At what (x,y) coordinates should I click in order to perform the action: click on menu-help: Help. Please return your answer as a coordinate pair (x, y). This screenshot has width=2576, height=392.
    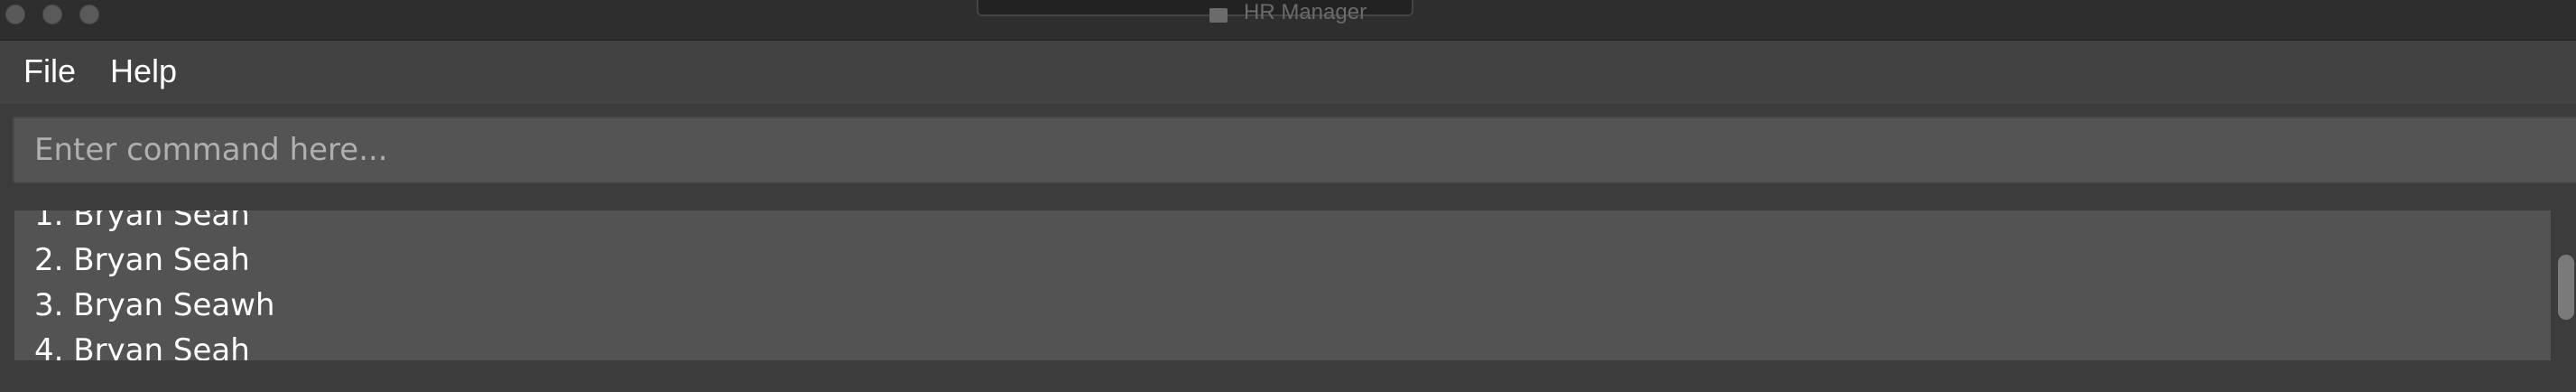
    Looking at the image, I should click on (144, 71).